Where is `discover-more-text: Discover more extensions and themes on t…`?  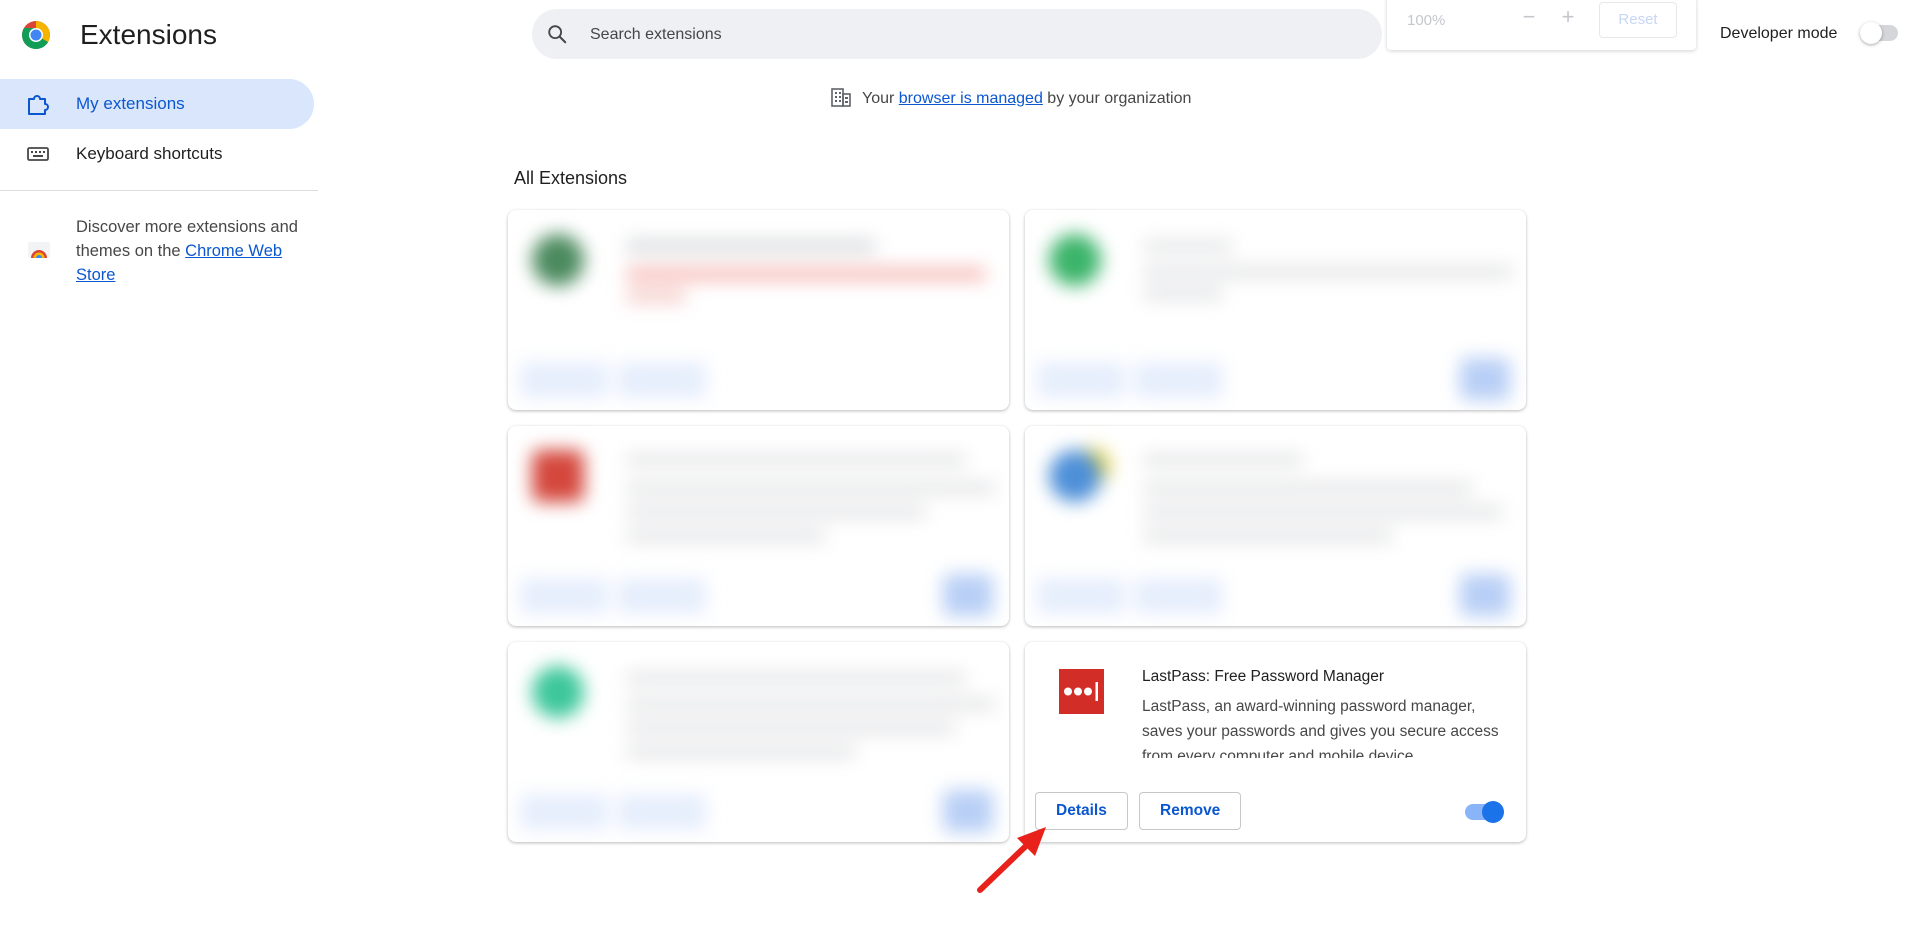 discover-more-text: Discover more extensions and themes on t… is located at coordinates (187, 251).